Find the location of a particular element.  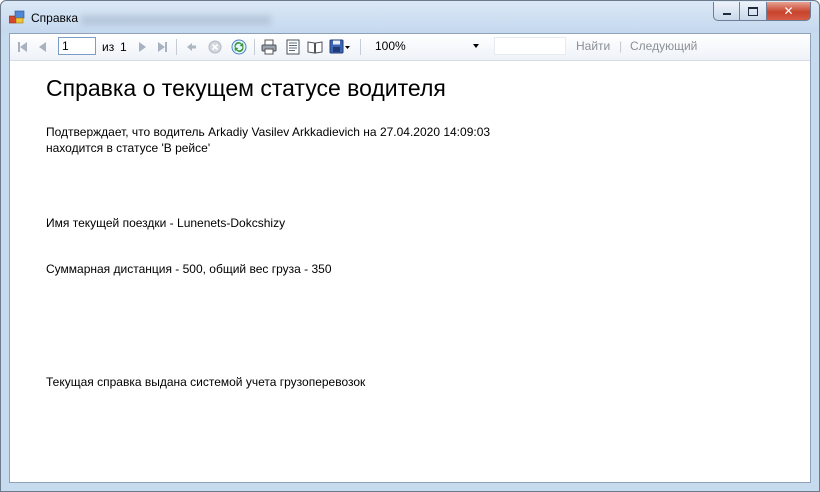

minimize-icon is located at coordinates (726, 14).